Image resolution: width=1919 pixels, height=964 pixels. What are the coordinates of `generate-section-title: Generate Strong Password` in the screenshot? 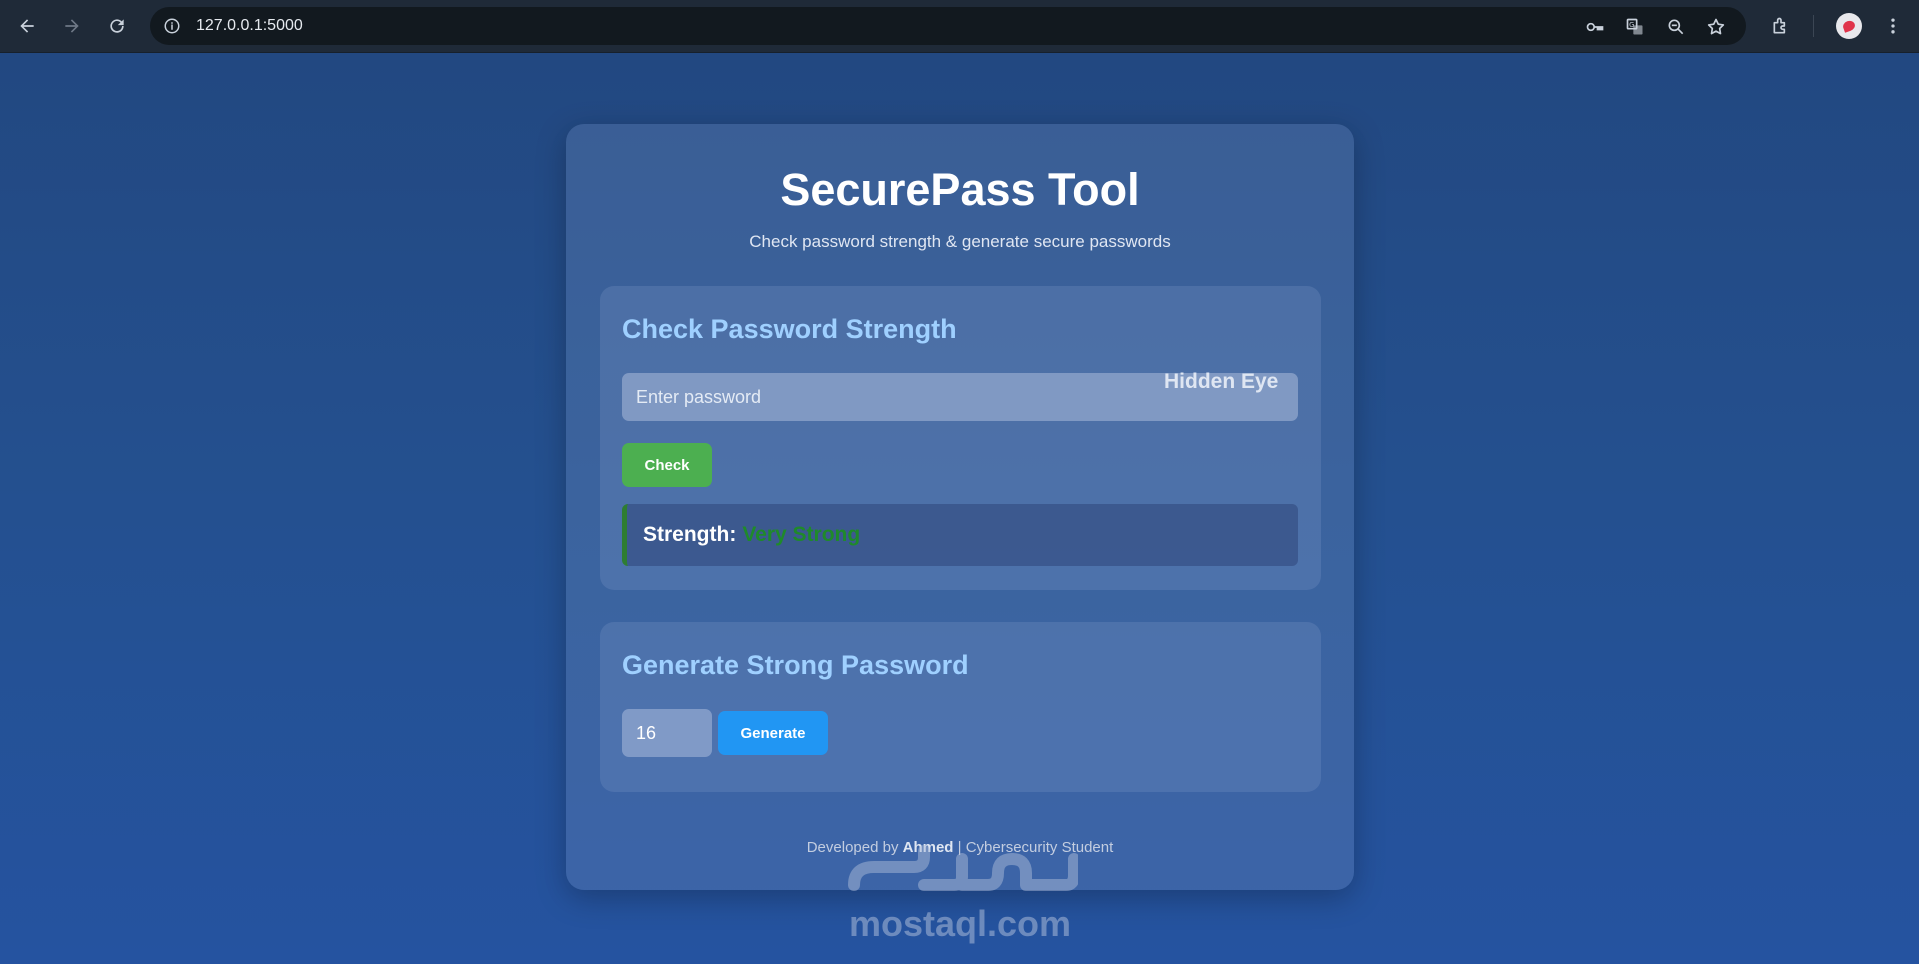 It's located at (795, 665).